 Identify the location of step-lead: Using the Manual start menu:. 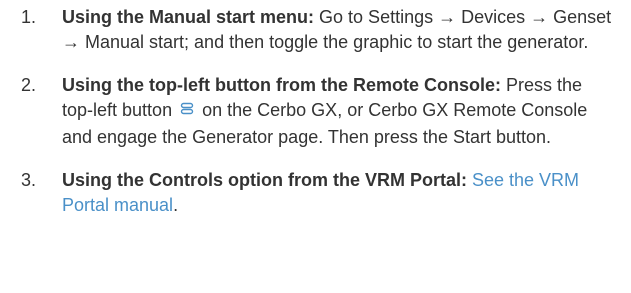
(188, 17).